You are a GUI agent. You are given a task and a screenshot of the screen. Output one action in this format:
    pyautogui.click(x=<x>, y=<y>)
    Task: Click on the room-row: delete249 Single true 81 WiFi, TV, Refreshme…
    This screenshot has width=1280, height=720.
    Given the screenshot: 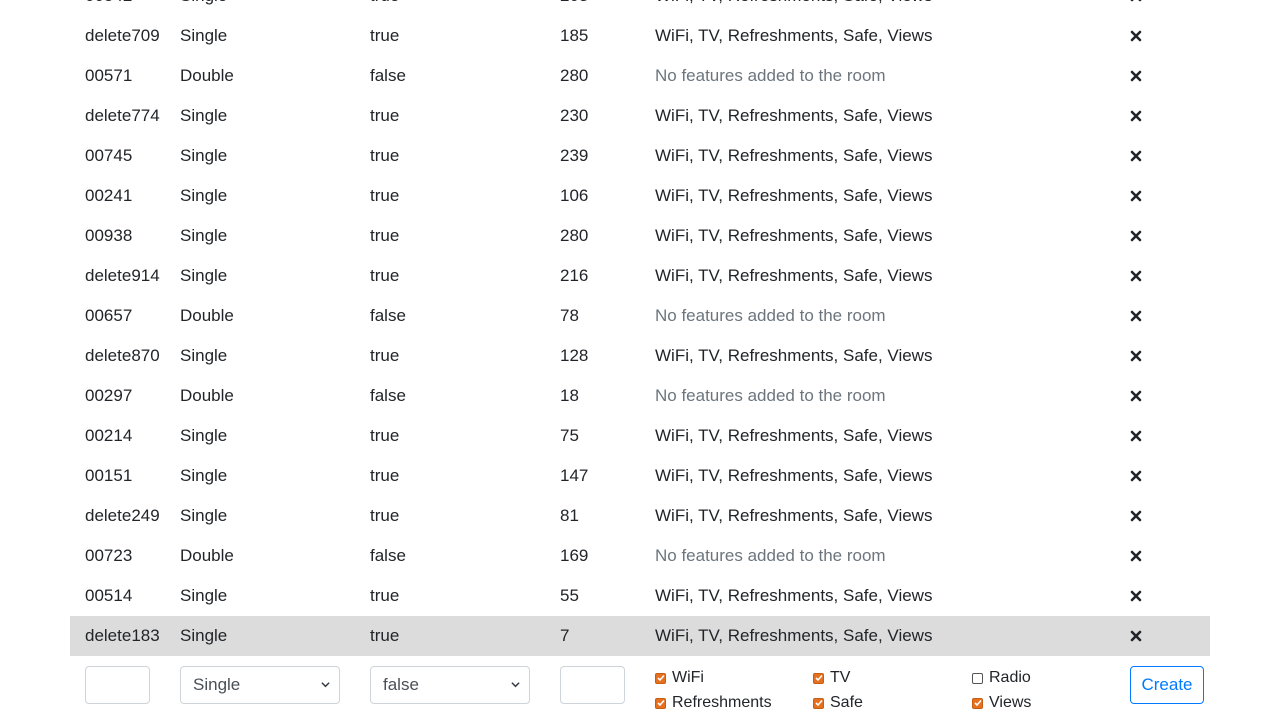 What is the action you would take?
    pyautogui.click(x=640, y=516)
    